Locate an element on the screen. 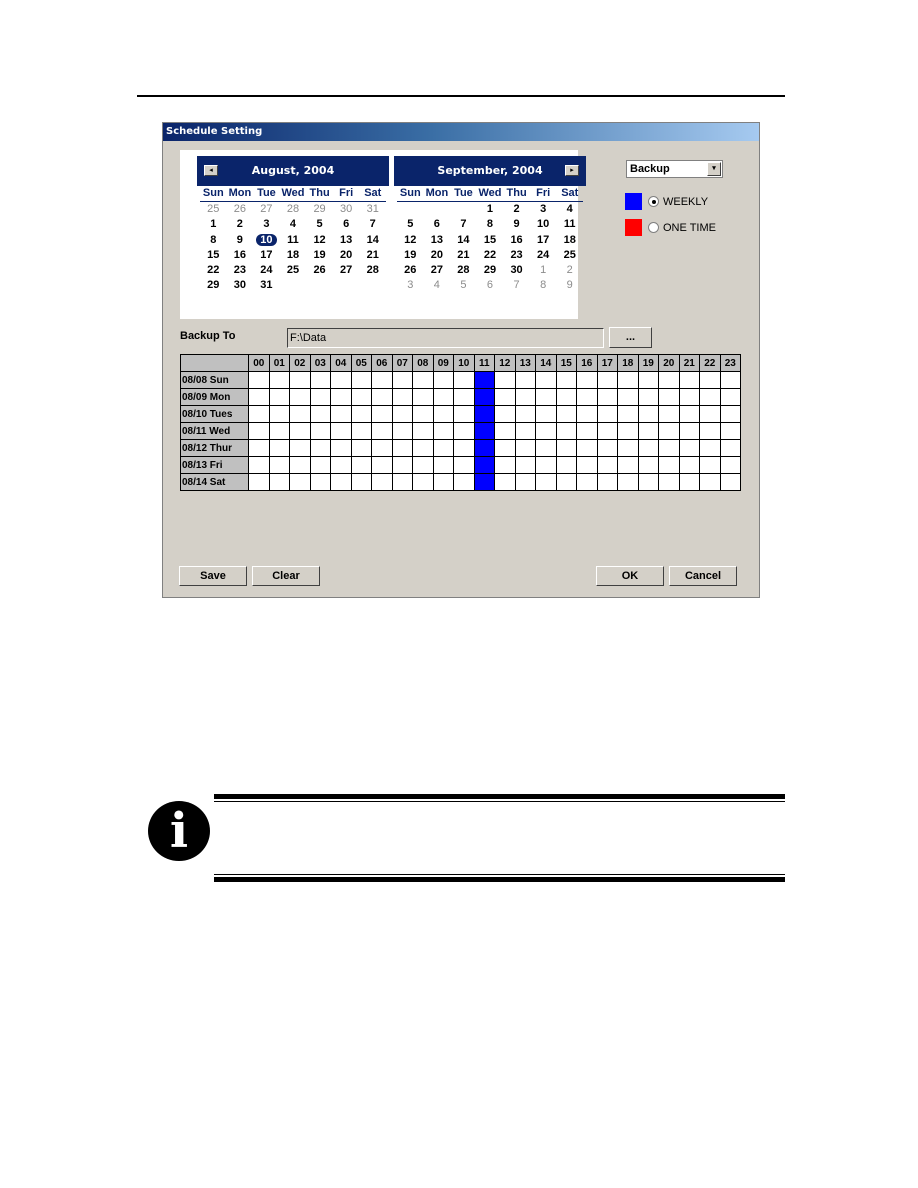 Image resolution: width=918 pixels, height=1188 pixels. calendar-day: 1 is located at coordinates (490, 209).